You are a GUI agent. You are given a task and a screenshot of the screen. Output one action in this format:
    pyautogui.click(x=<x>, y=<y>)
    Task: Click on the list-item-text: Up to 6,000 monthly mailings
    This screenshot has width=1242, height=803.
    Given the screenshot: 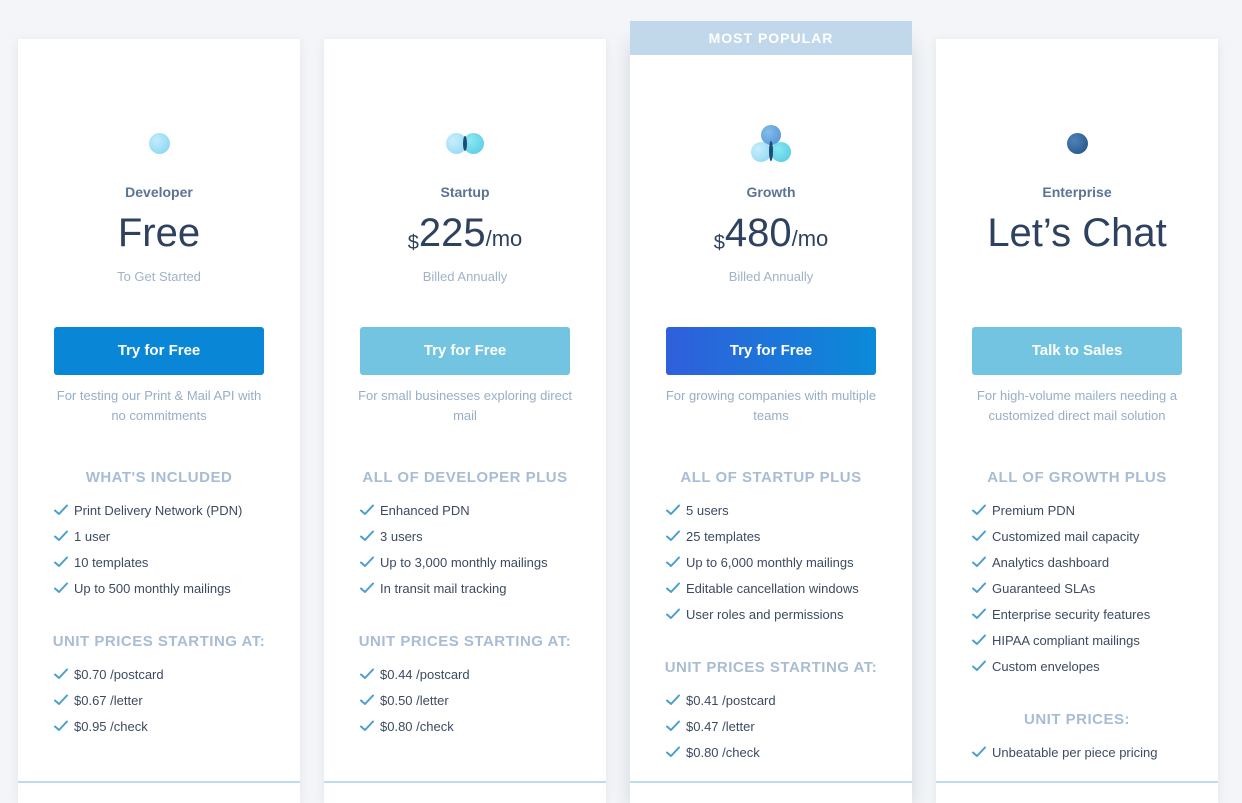 What is the action you would take?
    pyautogui.click(x=770, y=562)
    